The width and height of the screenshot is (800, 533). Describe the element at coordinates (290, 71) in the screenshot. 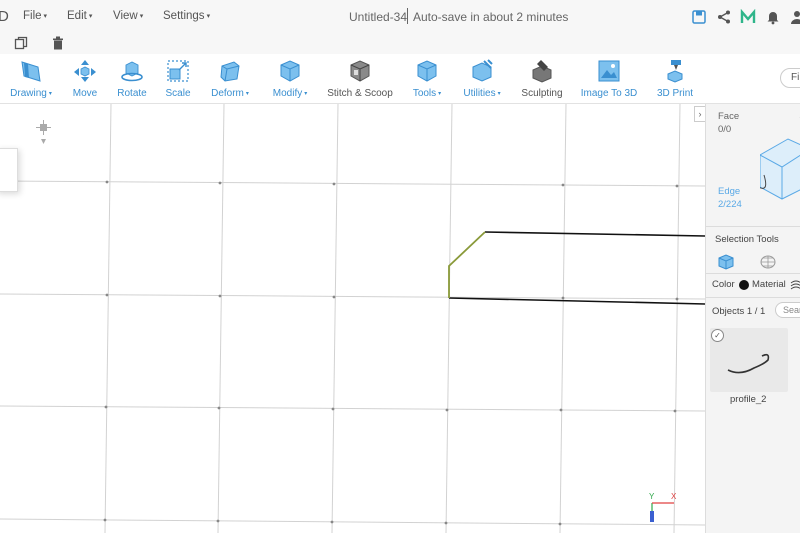

I see `modify-icon` at that location.